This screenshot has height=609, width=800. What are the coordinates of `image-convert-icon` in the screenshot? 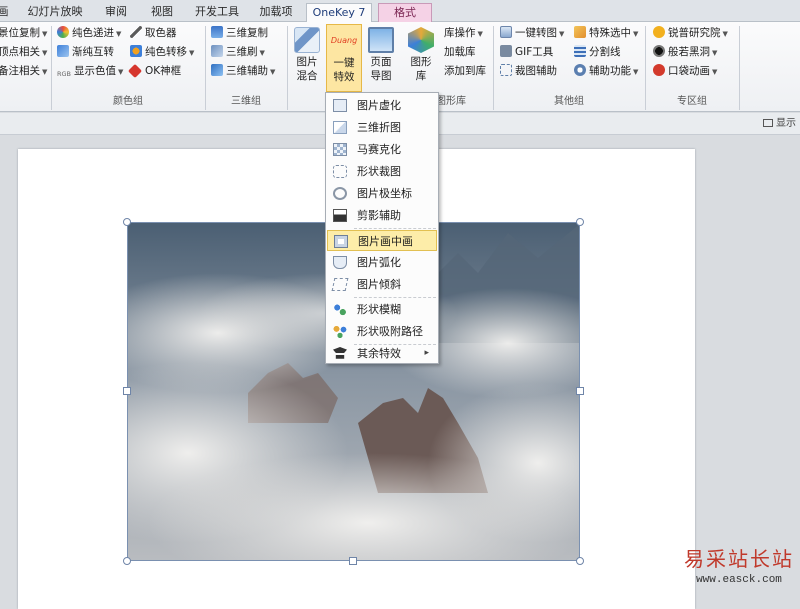 It's located at (506, 32).